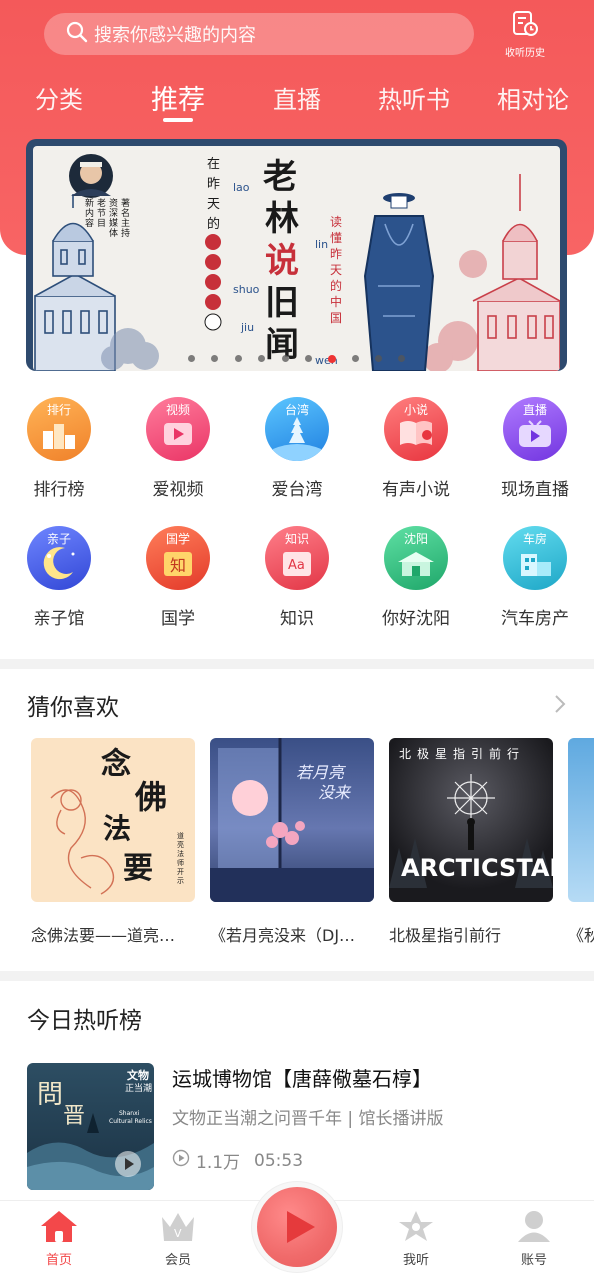  What do you see at coordinates (117, 828) in the screenshot?
I see `svg-text: 法` at bounding box center [117, 828].